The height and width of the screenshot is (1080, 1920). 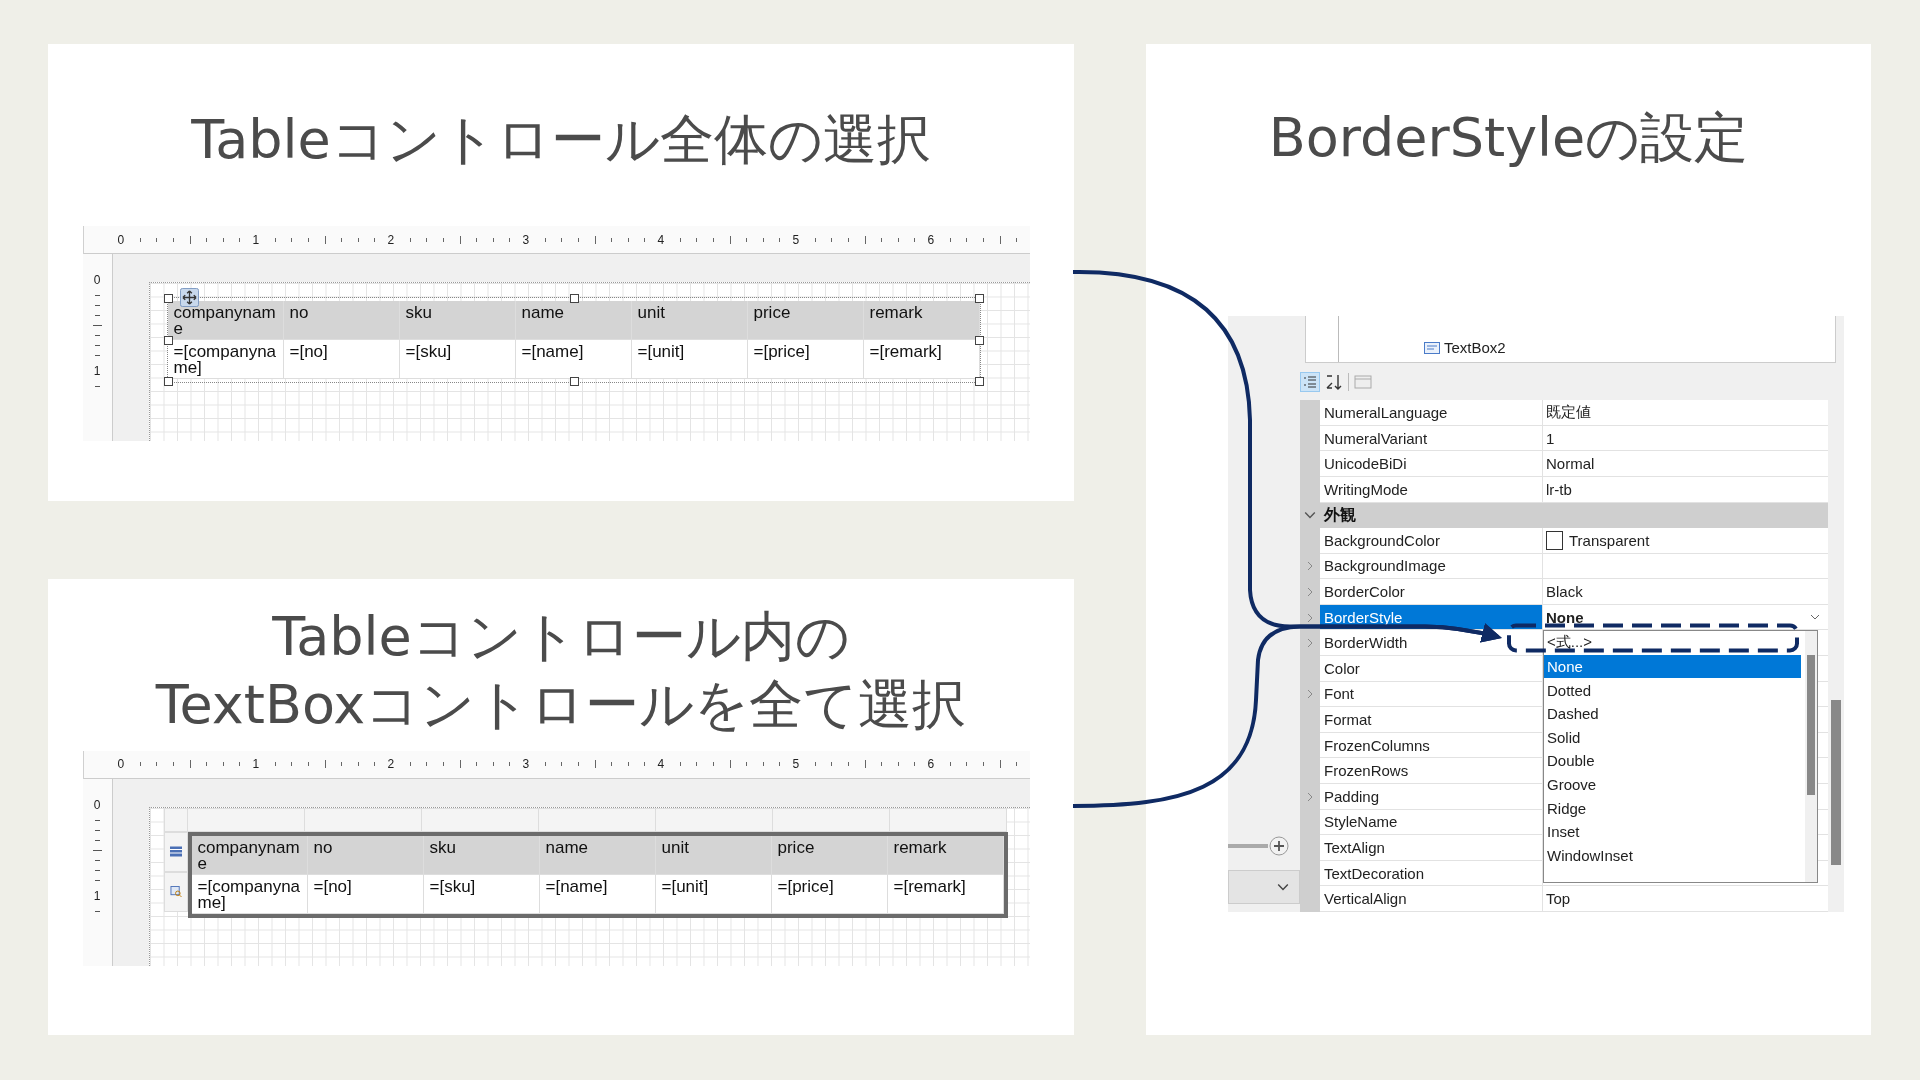 What do you see at coordinates (1431, 771) in the screenshot?
I see `property-name: FrozenRows` at bounding box center [1431, 771].